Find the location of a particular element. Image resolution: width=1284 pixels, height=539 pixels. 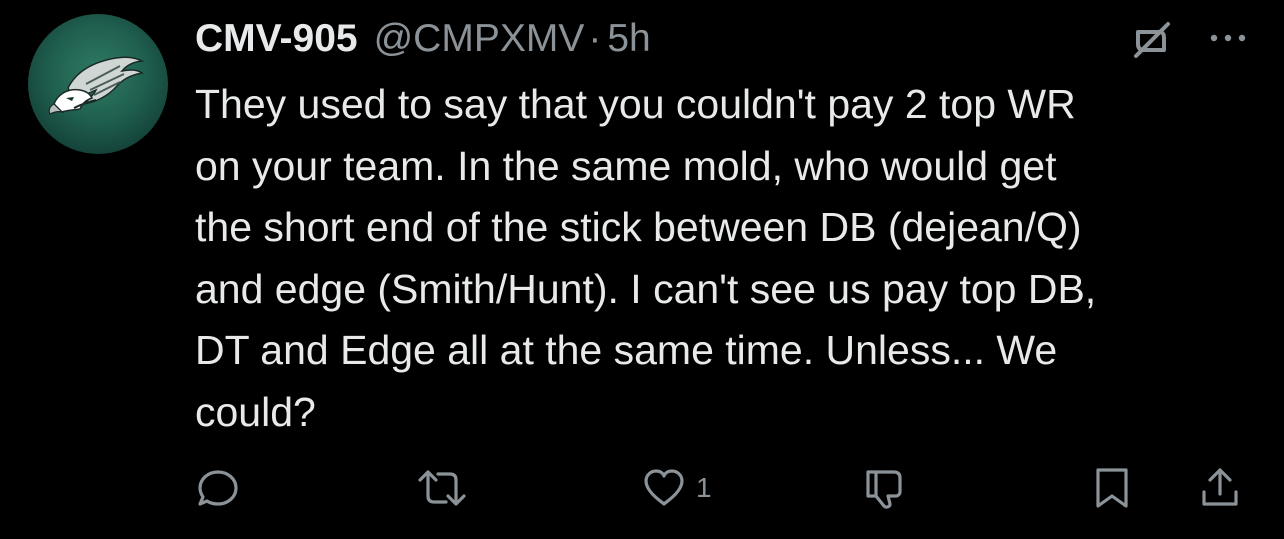

bookmark-icon is located at coordinates (1112, 488).